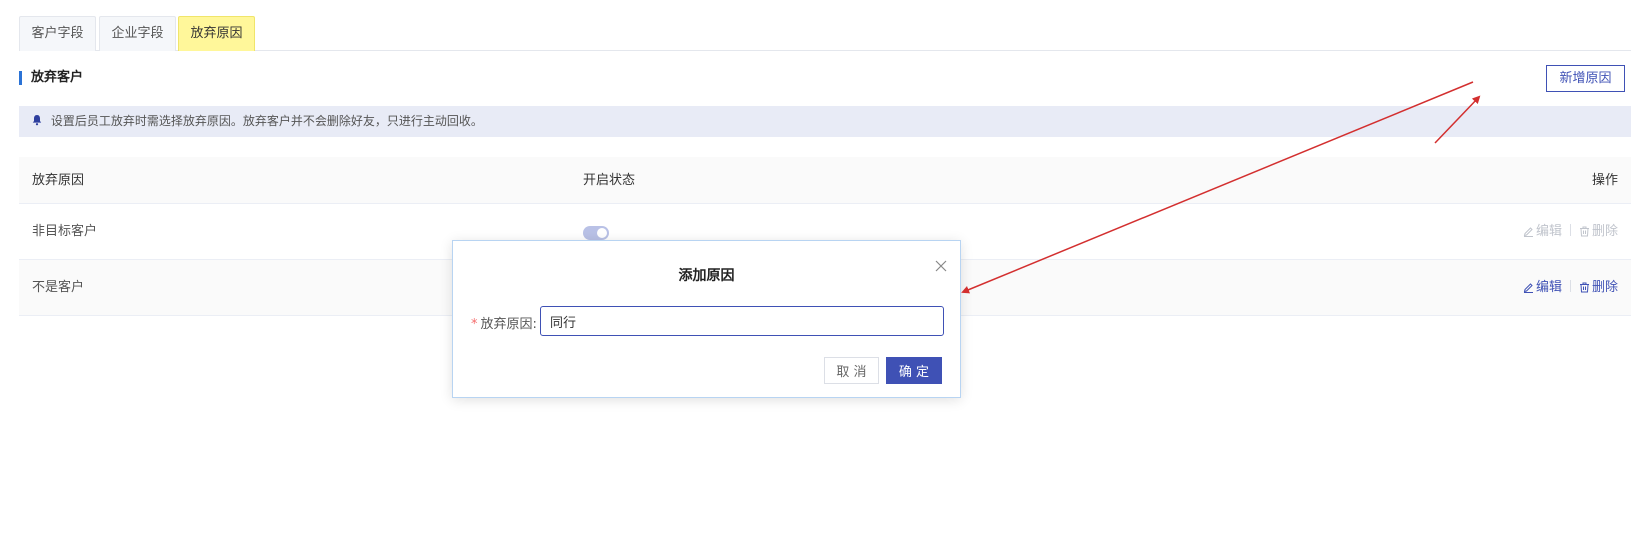 Image resolution: width=1643 pixels, height=548 pixels. What do you see at coordinates (851, 370) in the screenshot?
I see `cancel-button: 取 消` at bounding box center [851, 370].